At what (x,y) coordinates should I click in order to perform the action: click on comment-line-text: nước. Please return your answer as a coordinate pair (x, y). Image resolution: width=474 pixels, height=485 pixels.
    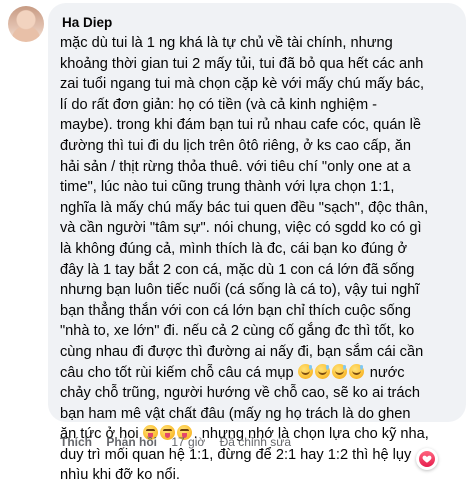
    Looking at the image, I should click on (387, 372).